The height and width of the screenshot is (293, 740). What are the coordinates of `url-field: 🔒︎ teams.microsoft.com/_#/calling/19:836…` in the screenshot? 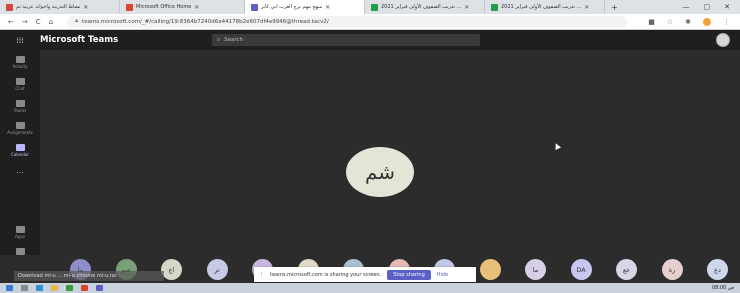 It's located at (347, 21).